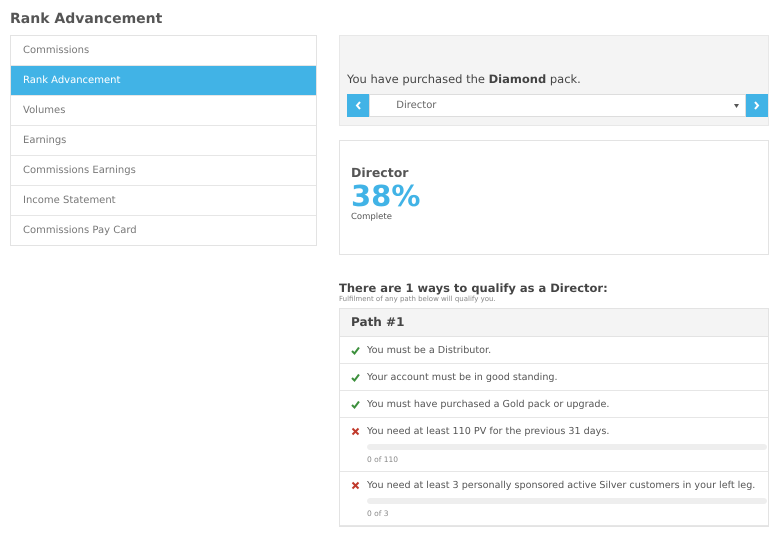 The height and width of the screenshot is (550, 769). I want to click on requirement-text: You need at least 3 personally sponsored active Silver customers in your left leg., so click(561, 485).